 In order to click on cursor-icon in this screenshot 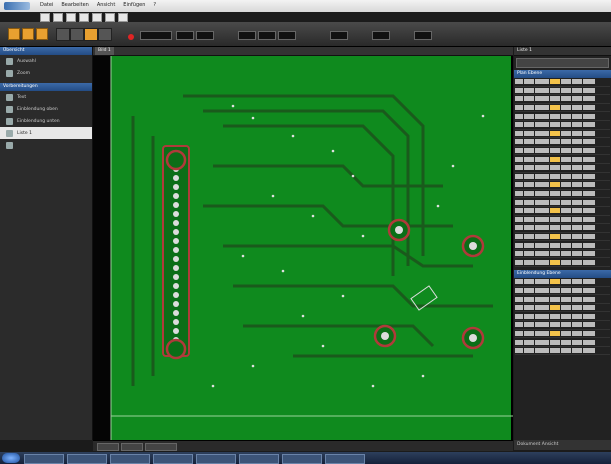, I will do `click(123, 17)`.